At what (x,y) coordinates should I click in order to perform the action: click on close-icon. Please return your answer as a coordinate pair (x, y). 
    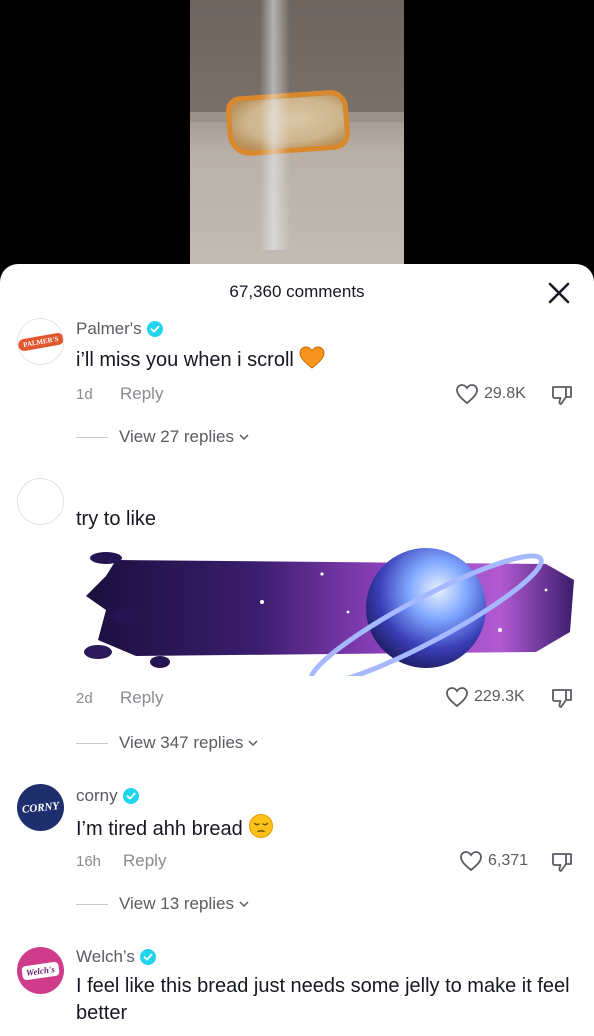
    Looking at the image, I should click on (559, 293).